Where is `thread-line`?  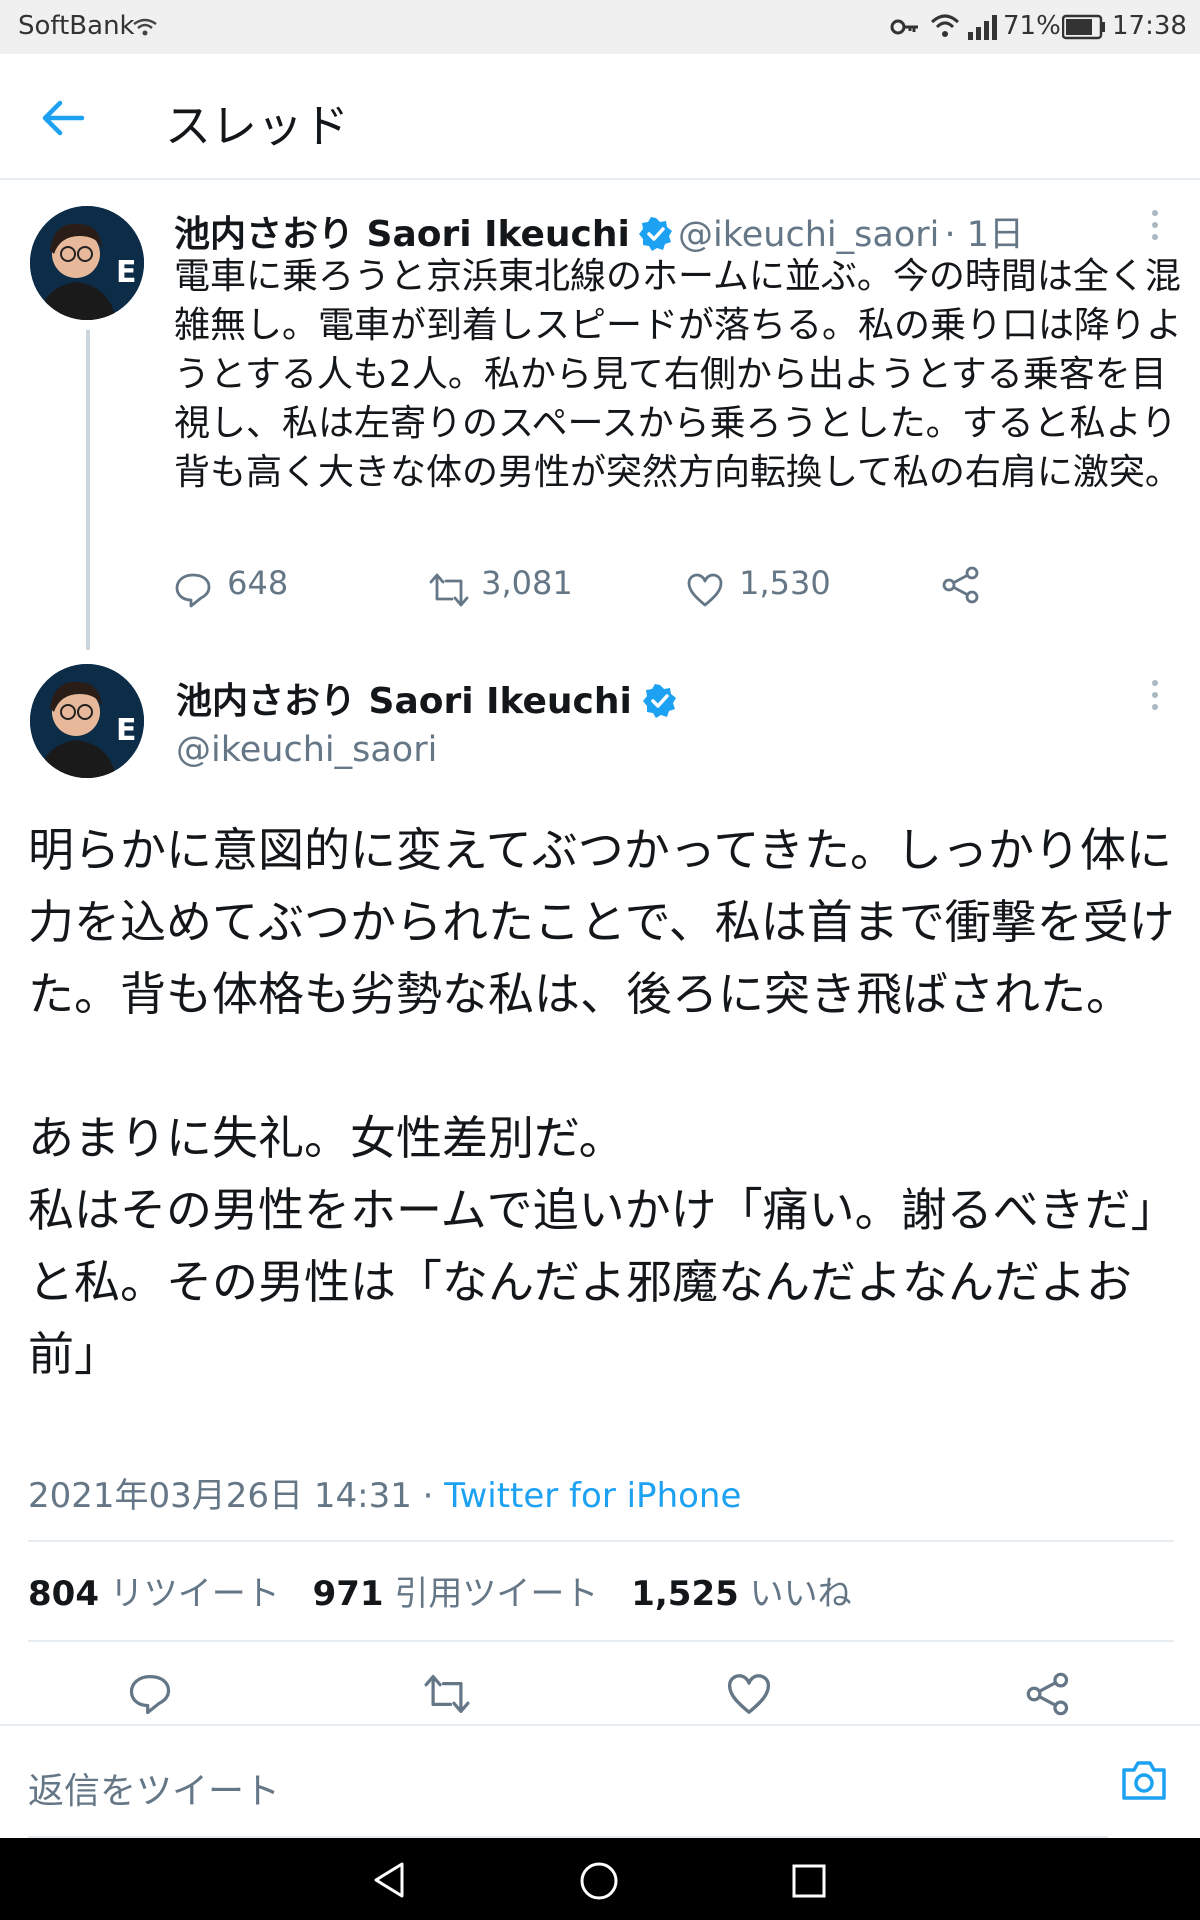 thread-line is located at coordinates (88, 490).